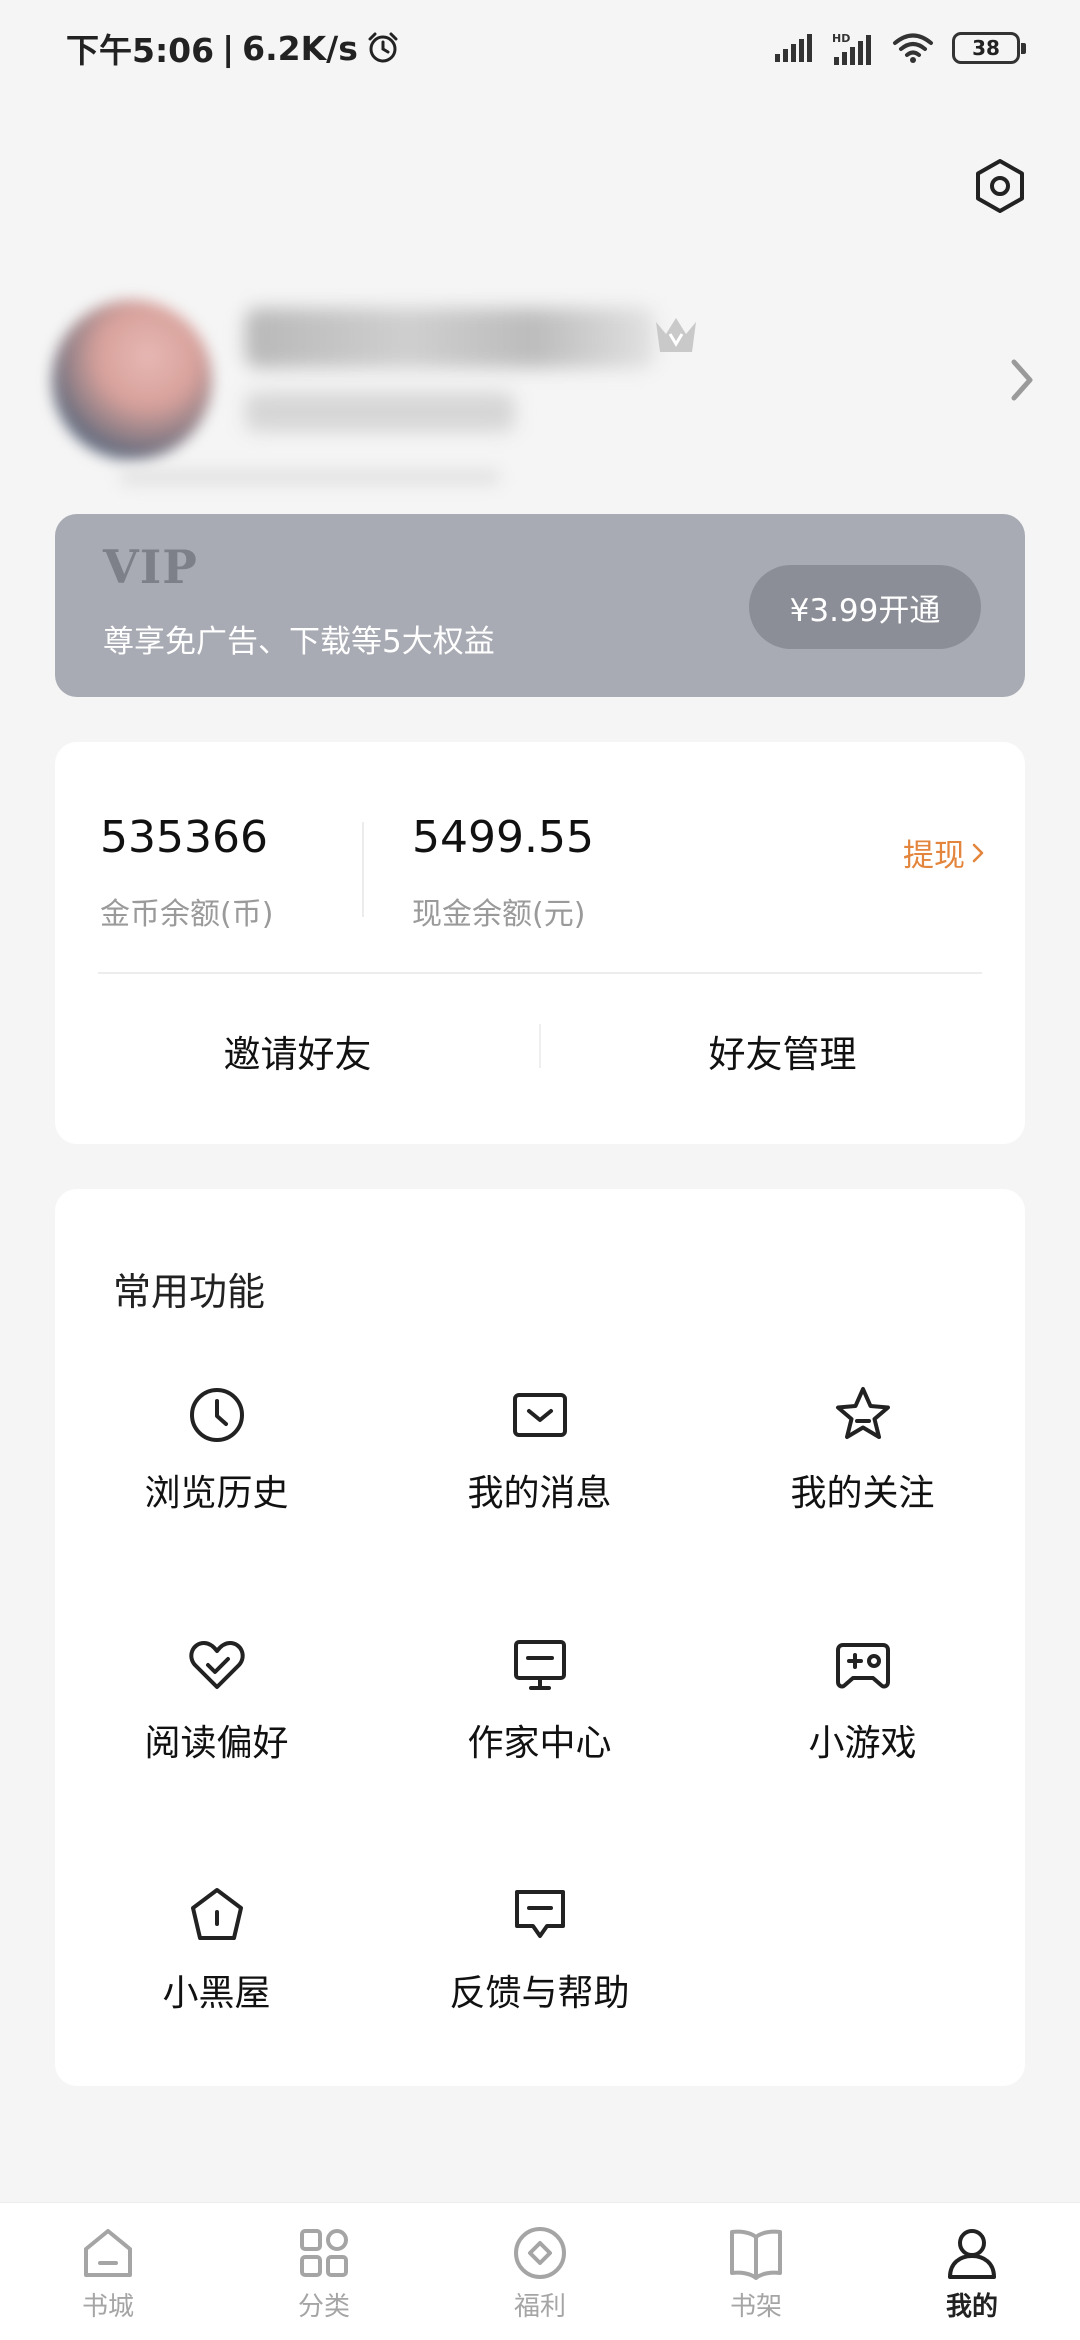  What do you see at coordinates (450, 338) in the screenshot?
I see `username-blurred` at bounding box center [450, 338].